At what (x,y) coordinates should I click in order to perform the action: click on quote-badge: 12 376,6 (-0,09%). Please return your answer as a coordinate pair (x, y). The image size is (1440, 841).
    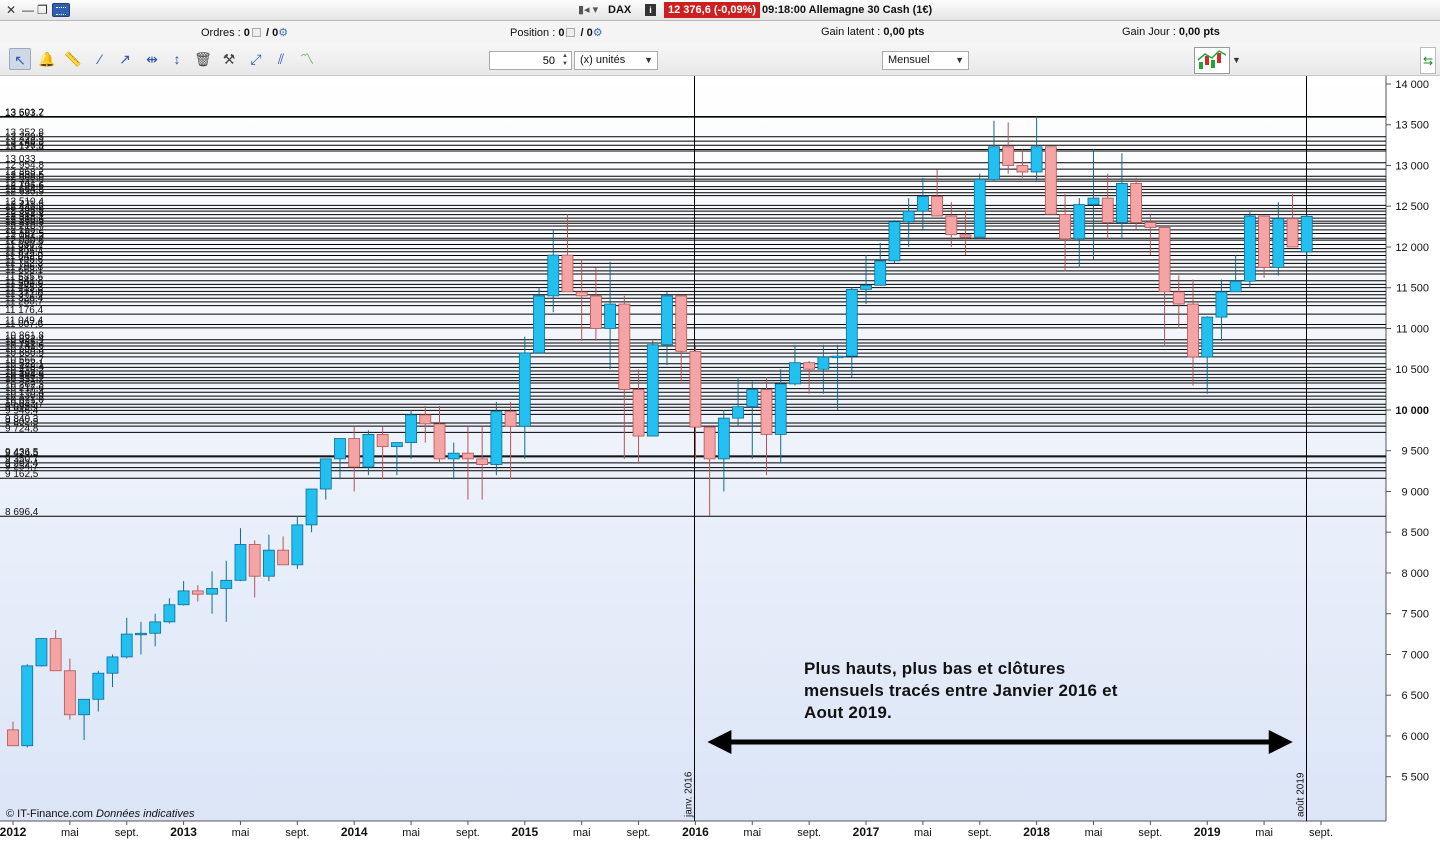
    Looking at the image, I should click on (712, 10).